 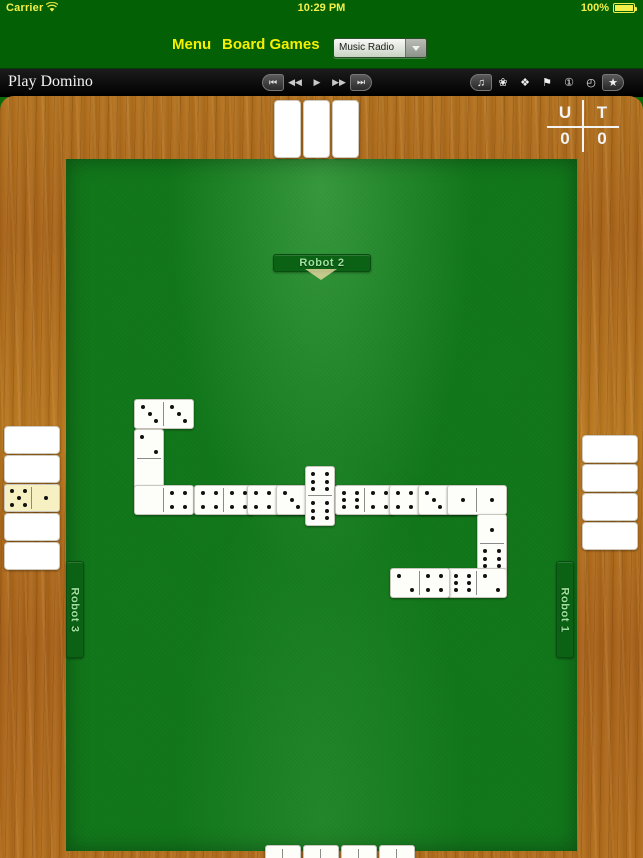 What do you see at coordinates (273, 82) in the screenshot?
I see `skip-start-button: ⏮` at bounding box center [273, 82].